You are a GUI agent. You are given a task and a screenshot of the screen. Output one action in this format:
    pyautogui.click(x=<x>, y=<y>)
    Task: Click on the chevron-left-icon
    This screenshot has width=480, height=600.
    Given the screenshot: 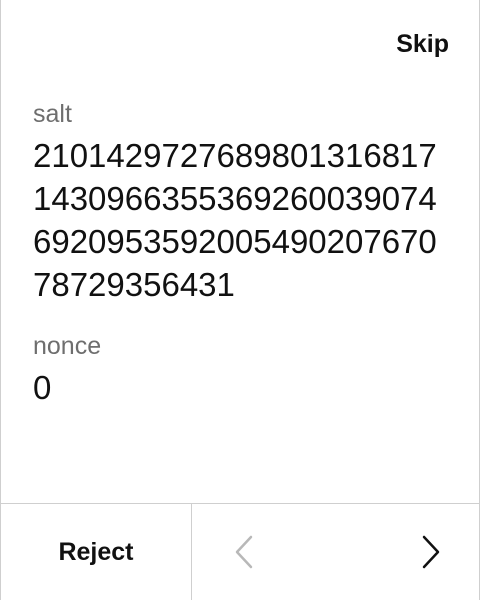 What is the action you would take?
    pyautogui.click(x=244, y=552)
    